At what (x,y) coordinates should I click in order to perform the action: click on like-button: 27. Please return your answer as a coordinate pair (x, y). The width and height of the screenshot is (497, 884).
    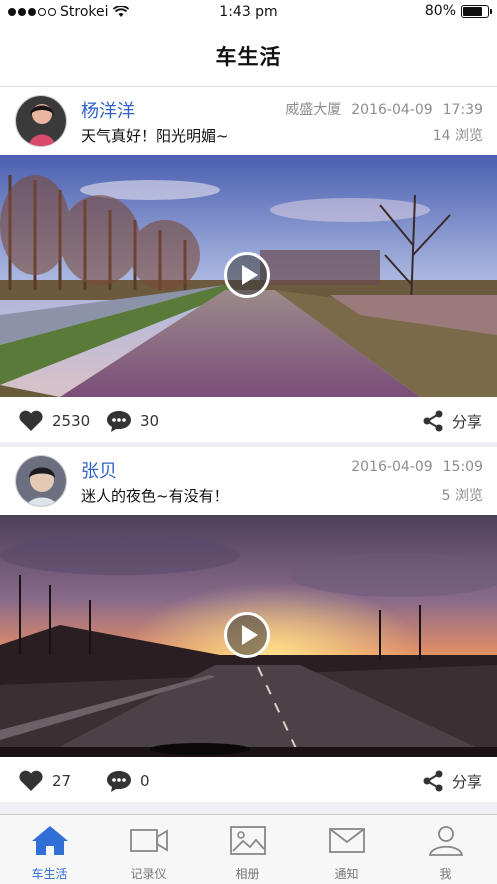
    Looking at the image, I should click on (44, 781).